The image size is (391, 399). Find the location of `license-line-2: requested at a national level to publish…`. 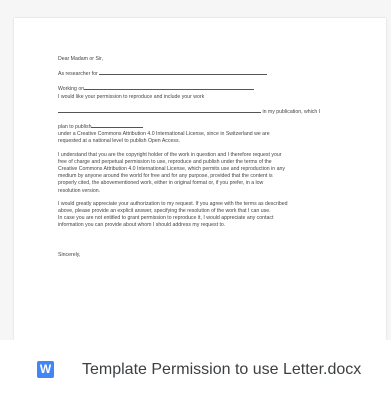

license-line-2: requested at a national level to publish… is located at coordinates (119, 141).